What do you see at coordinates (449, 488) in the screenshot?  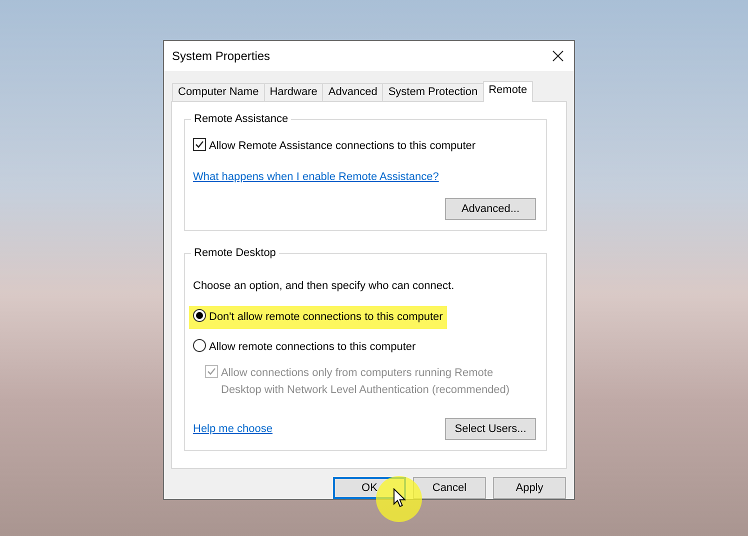 I see `dialog-button: Cancel` at bounding box center [449, 488].